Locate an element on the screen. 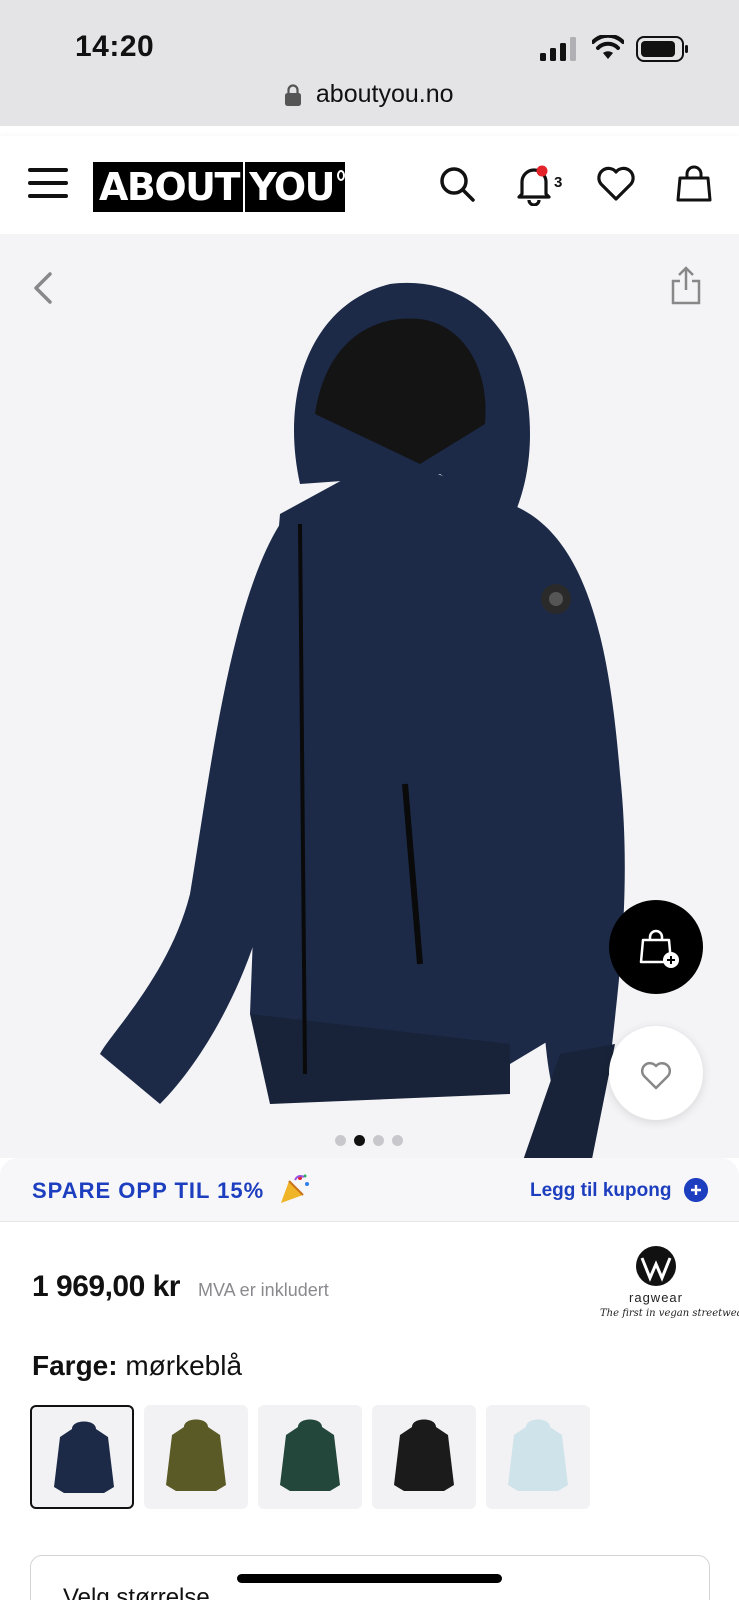  logo-text-you: YOU is located at coordinates (292, 187).